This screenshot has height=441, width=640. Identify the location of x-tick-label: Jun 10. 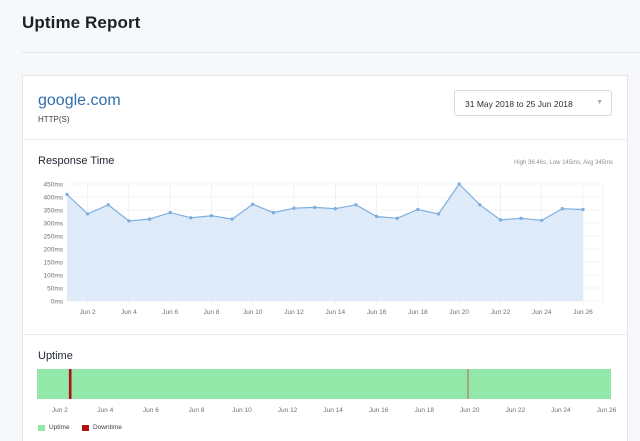
(242, 410).